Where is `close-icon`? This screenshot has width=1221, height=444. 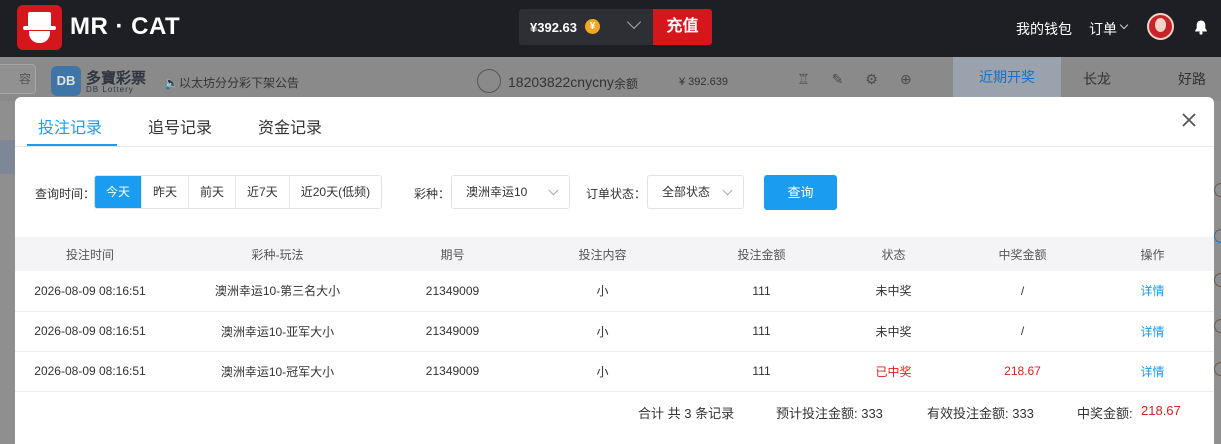
close-icon is located at coordinates (1189, 120).